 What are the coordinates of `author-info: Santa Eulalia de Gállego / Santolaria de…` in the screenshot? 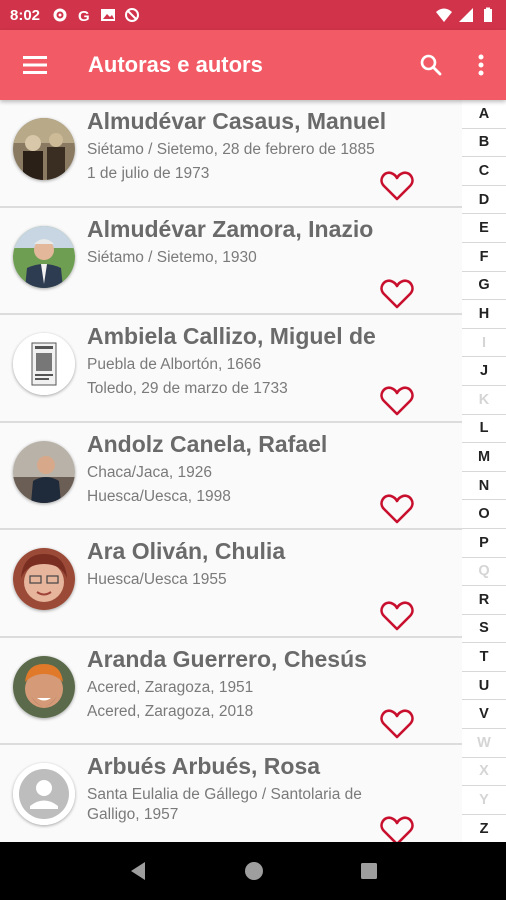 It's located at (232, 807).